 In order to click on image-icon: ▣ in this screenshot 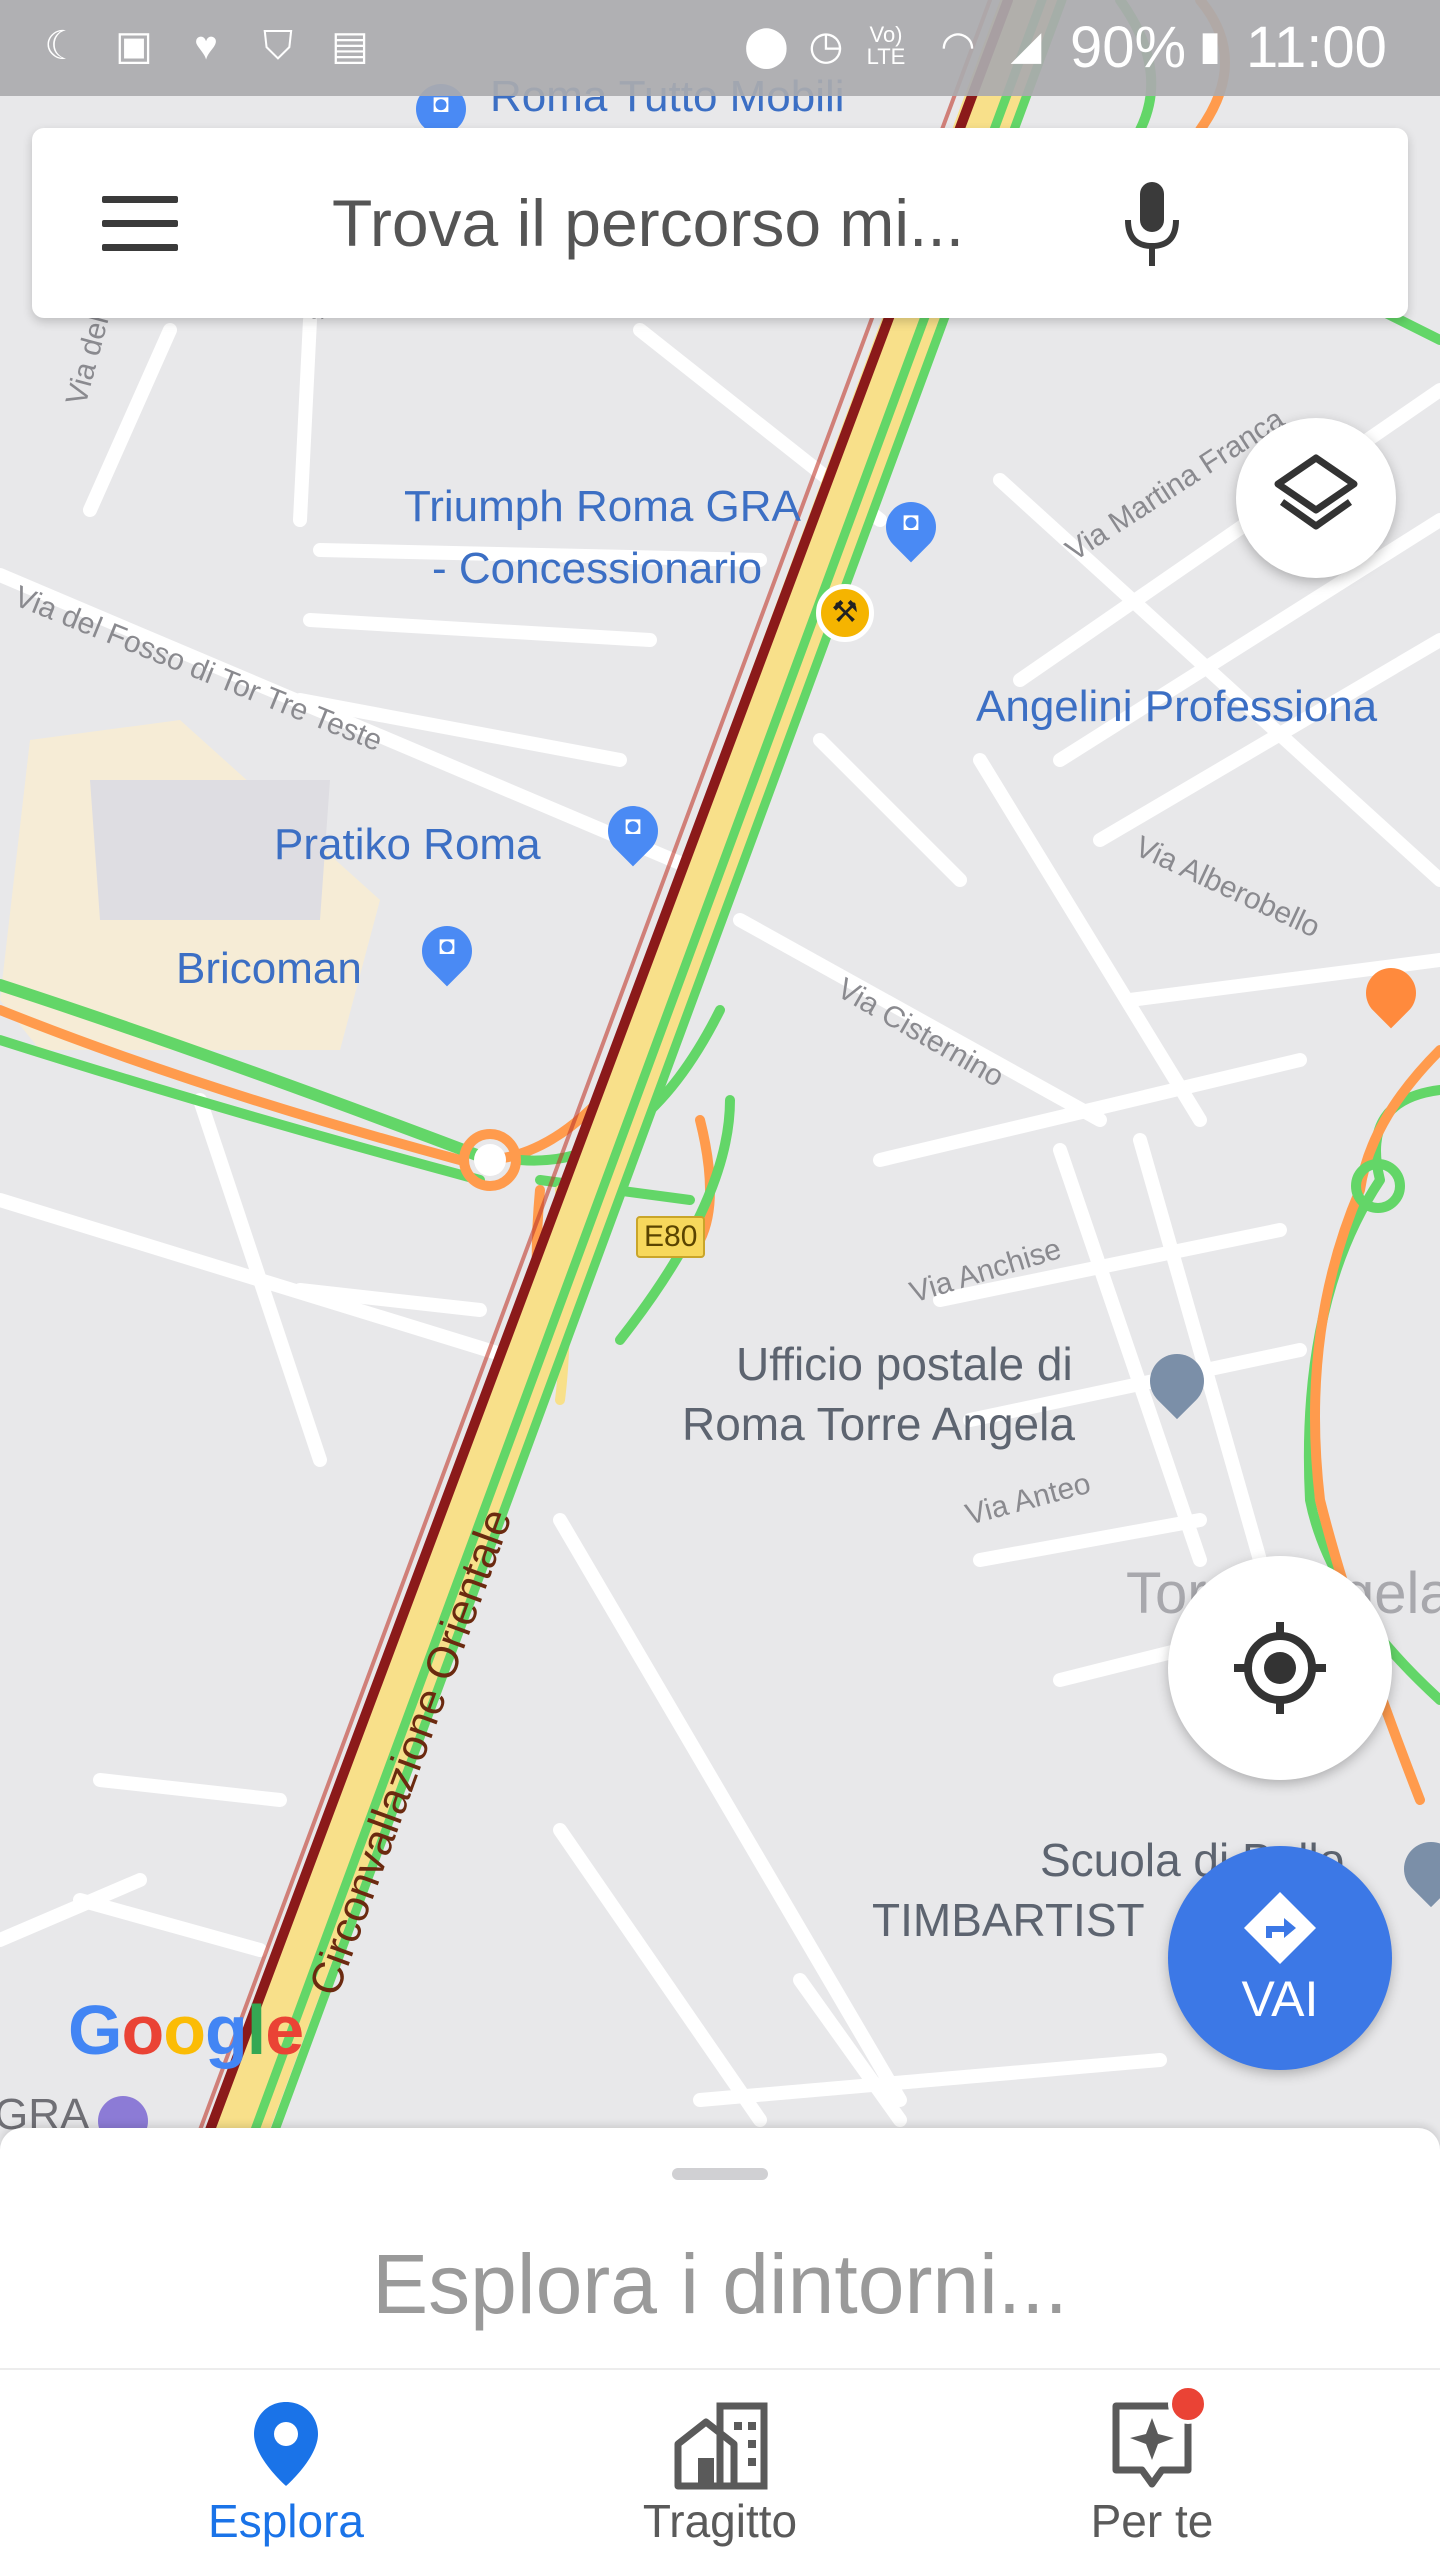, I will do `click(134, 46)`.